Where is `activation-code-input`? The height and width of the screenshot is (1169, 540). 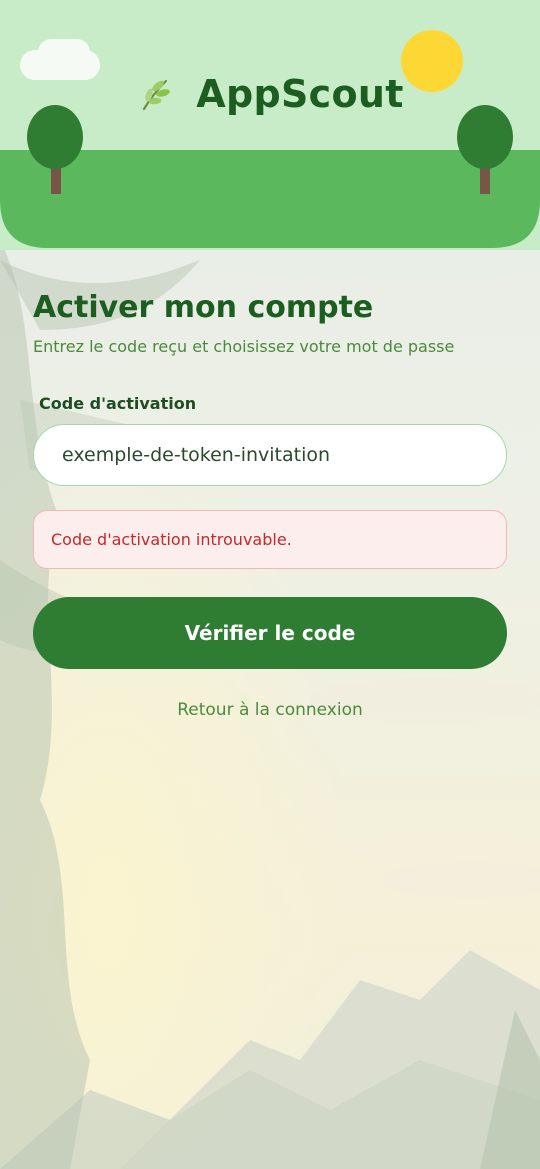 activation-code-input is located at coordinates (270, 455).